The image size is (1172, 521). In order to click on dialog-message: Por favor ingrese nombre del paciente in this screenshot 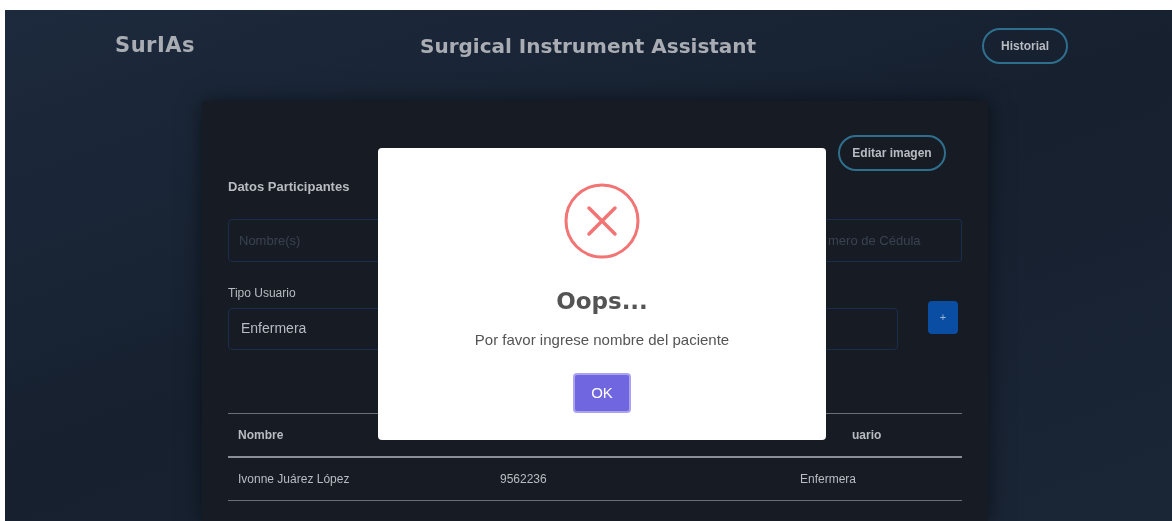, I will do `click(602, 339)`.